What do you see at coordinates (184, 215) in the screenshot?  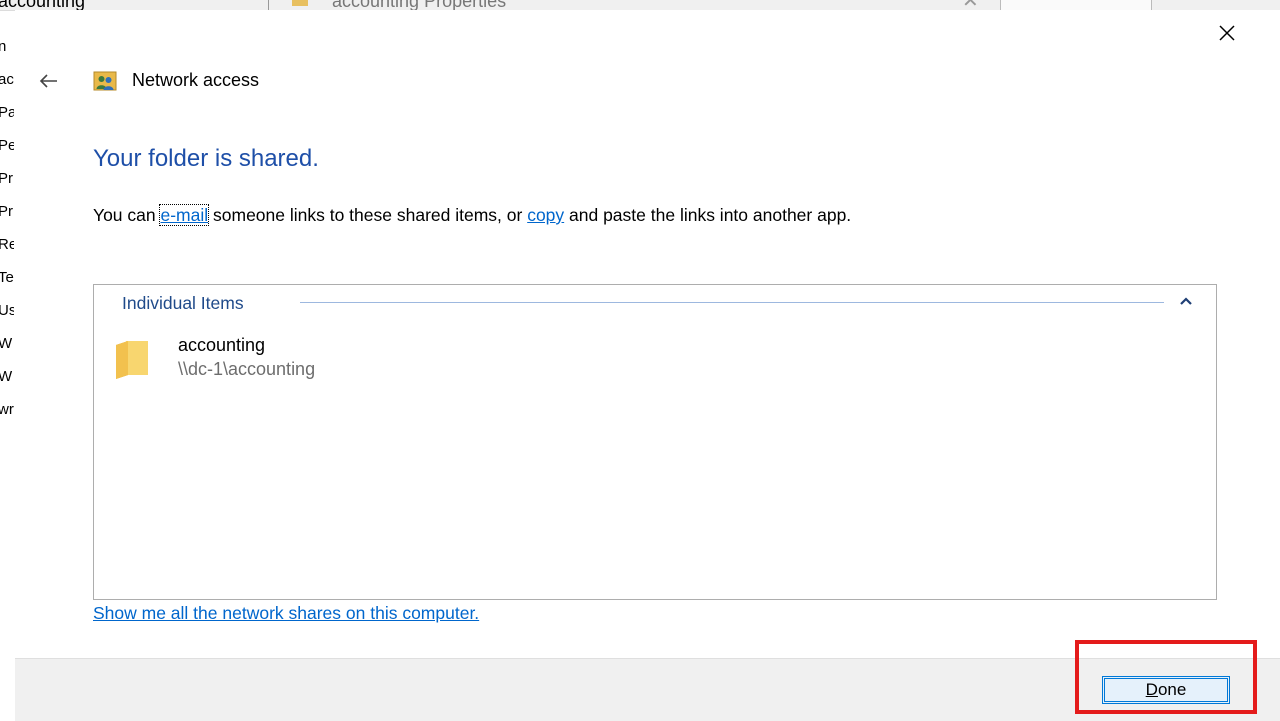 I see `email-link: e-mail` at bounding box center [184, 215].